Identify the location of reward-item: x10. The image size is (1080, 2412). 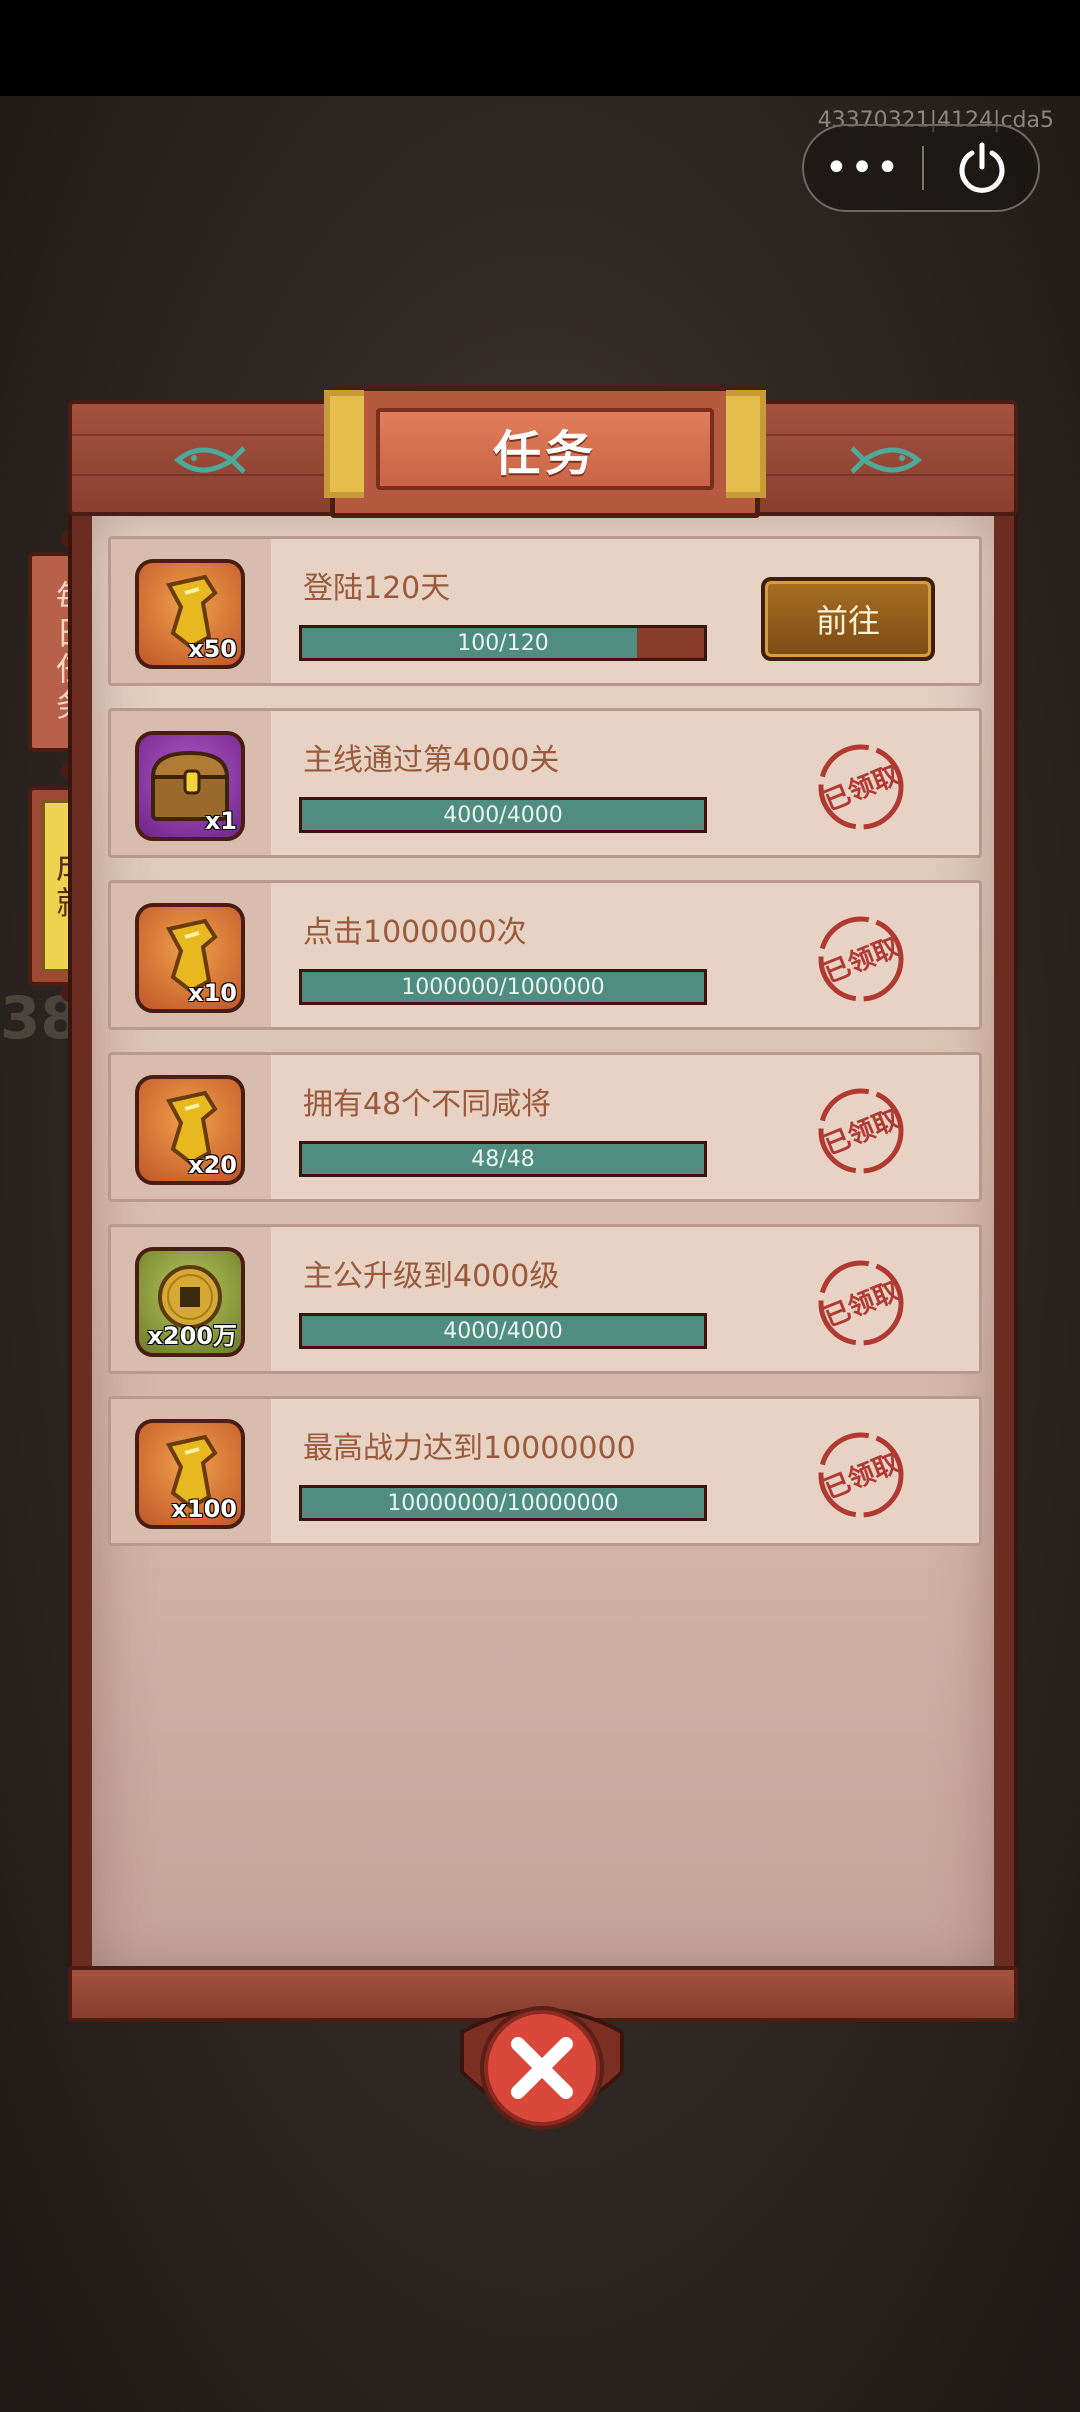
(190, 958).